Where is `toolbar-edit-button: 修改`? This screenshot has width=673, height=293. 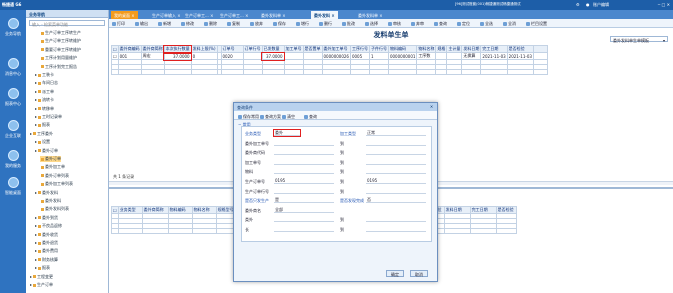 toolbar-edit-button: 修改 is located at coordinates (187, 24).